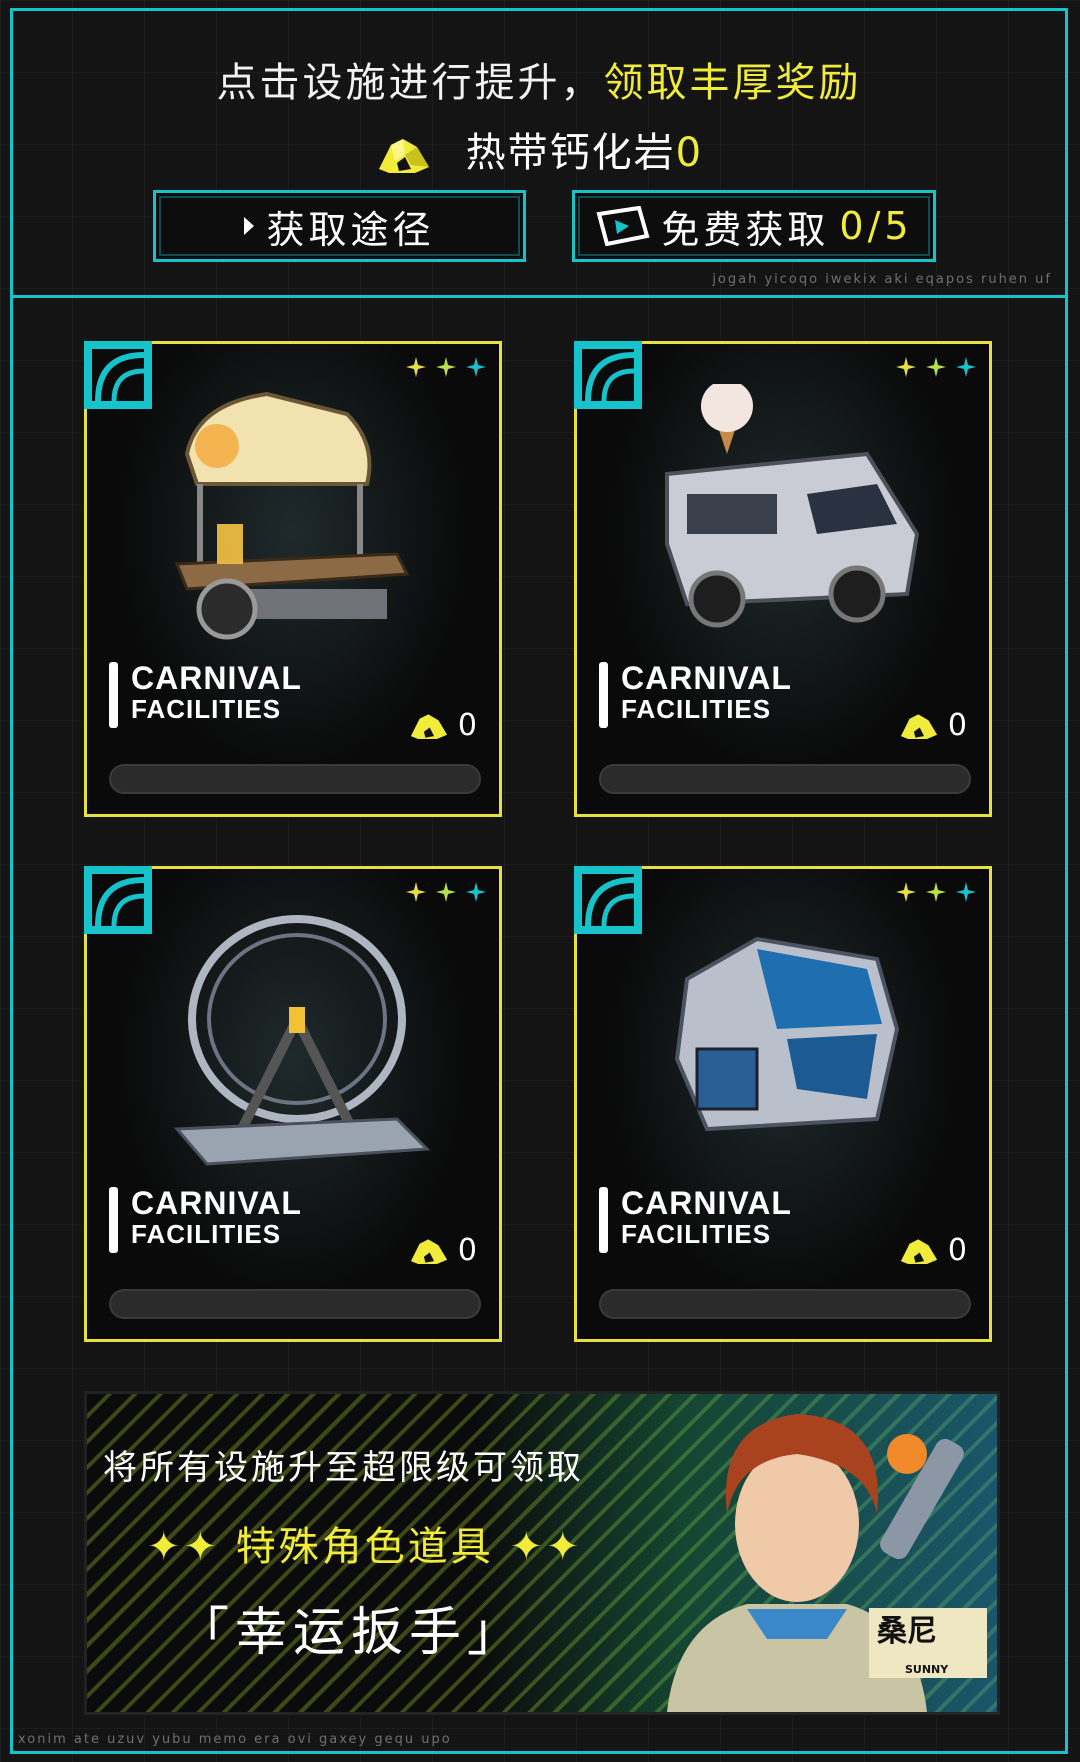  I want to click on reward-category-label: 特殊角色道具, so click(364, 1547).